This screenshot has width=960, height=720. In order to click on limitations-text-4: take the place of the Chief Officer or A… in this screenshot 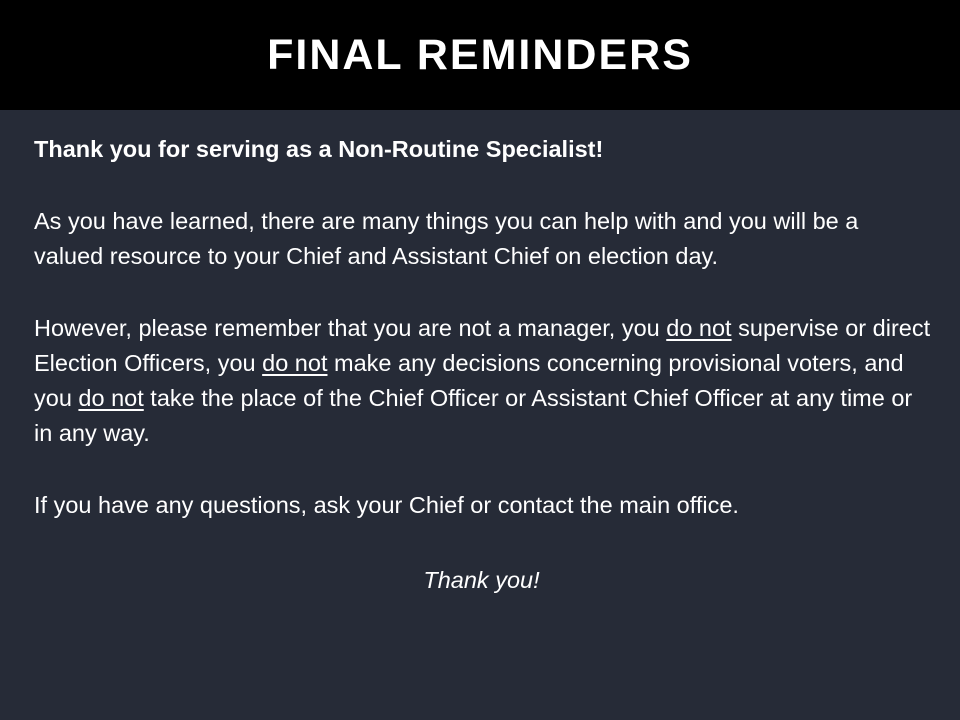, I will do `click(473, 415)`.